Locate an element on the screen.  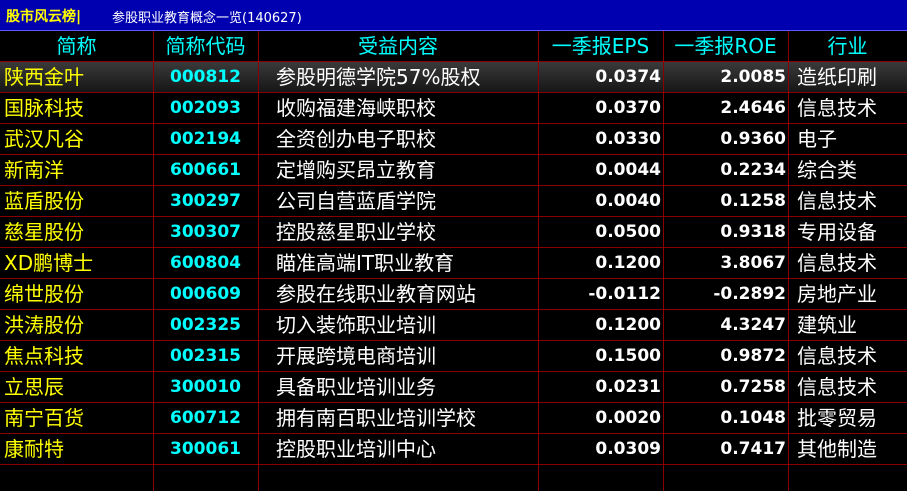
roe-value: 0.9872 is located at coordinates (753, 356).